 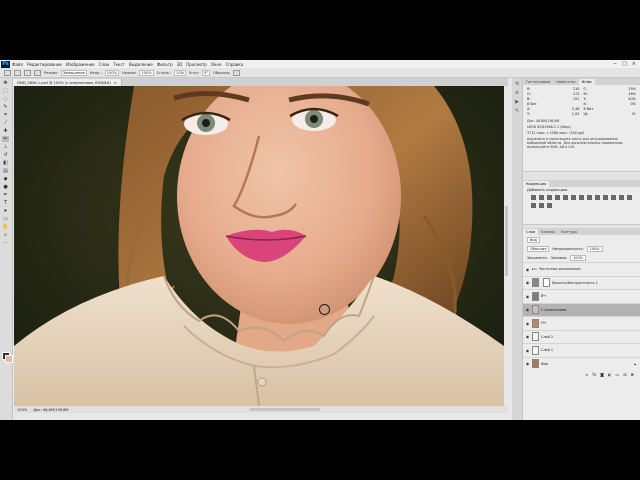 I want to click on menu-type: Текст, so click(x=119, y=64).